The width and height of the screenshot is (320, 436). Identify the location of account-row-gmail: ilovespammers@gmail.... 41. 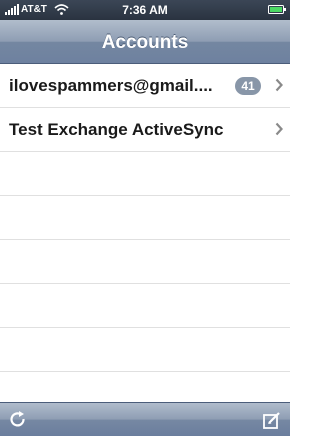
(145, 86).